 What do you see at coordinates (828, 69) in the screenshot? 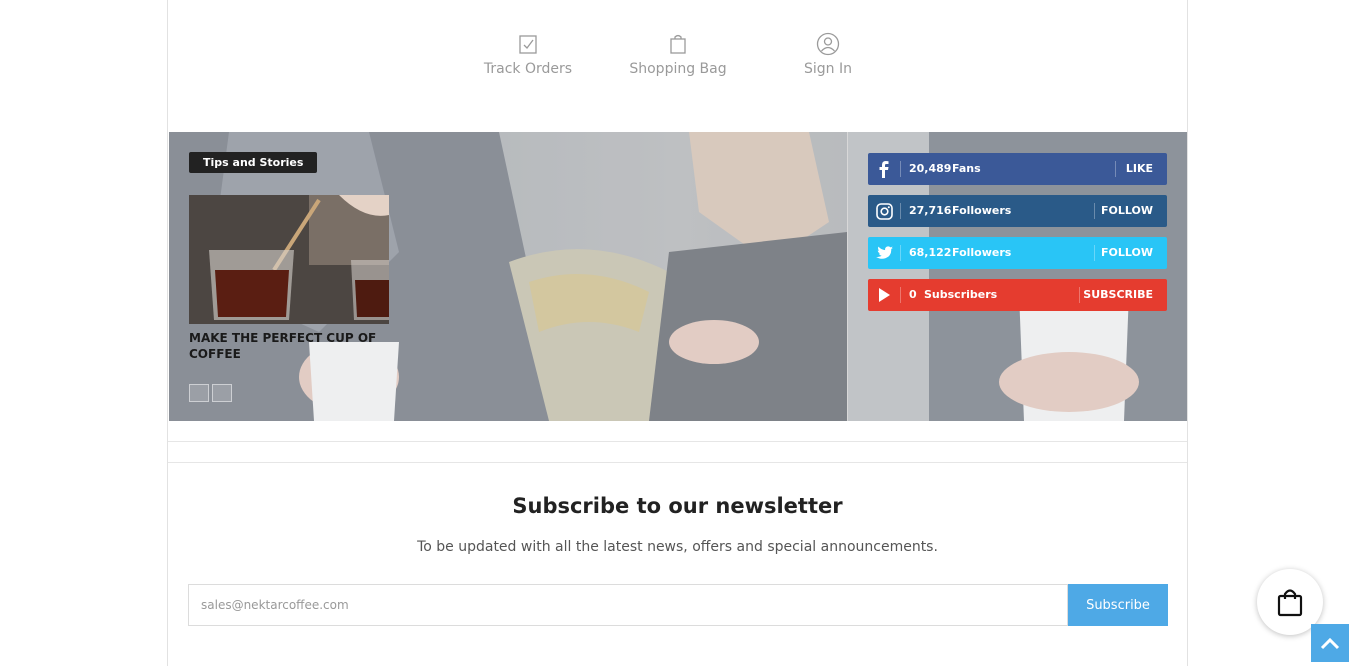
I see `sign-in-label: Sign In` at bounding box center [828, 69].